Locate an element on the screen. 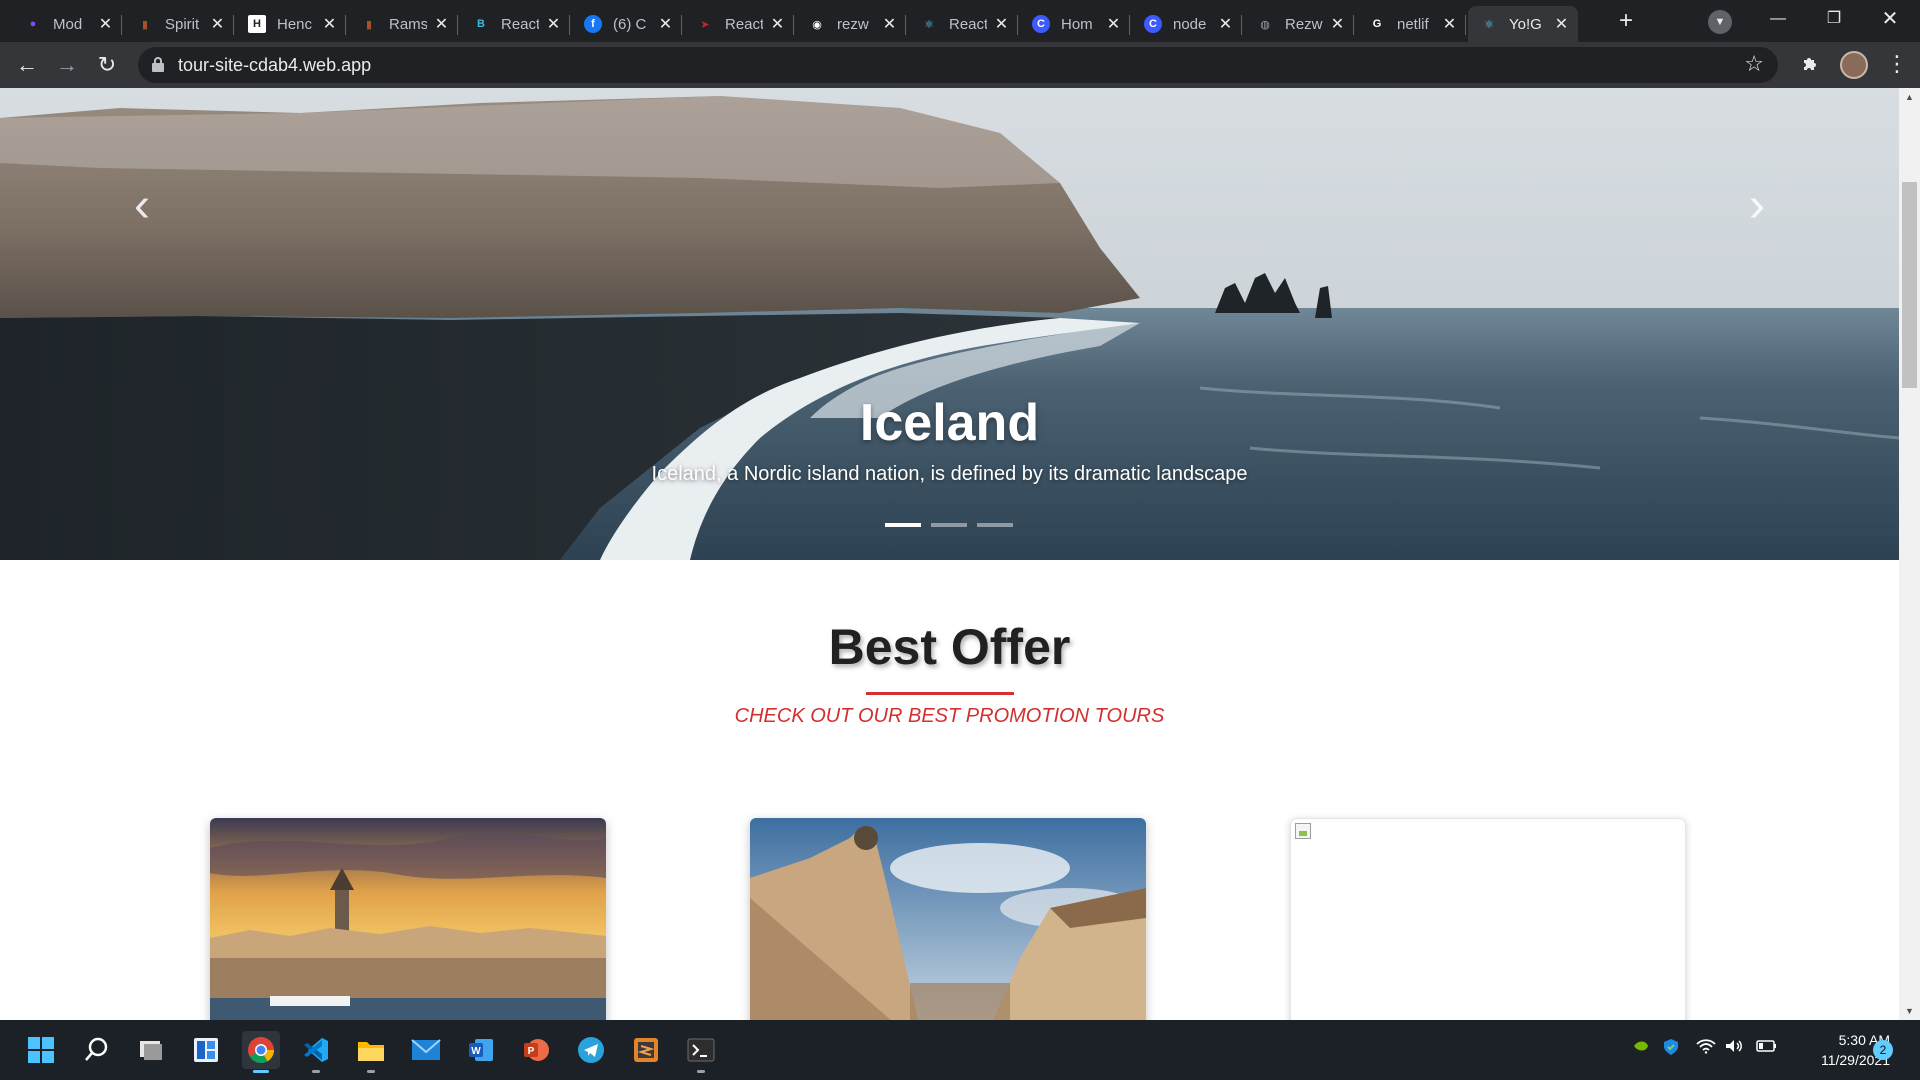  search-icon is located at coordinates (96, 1050).